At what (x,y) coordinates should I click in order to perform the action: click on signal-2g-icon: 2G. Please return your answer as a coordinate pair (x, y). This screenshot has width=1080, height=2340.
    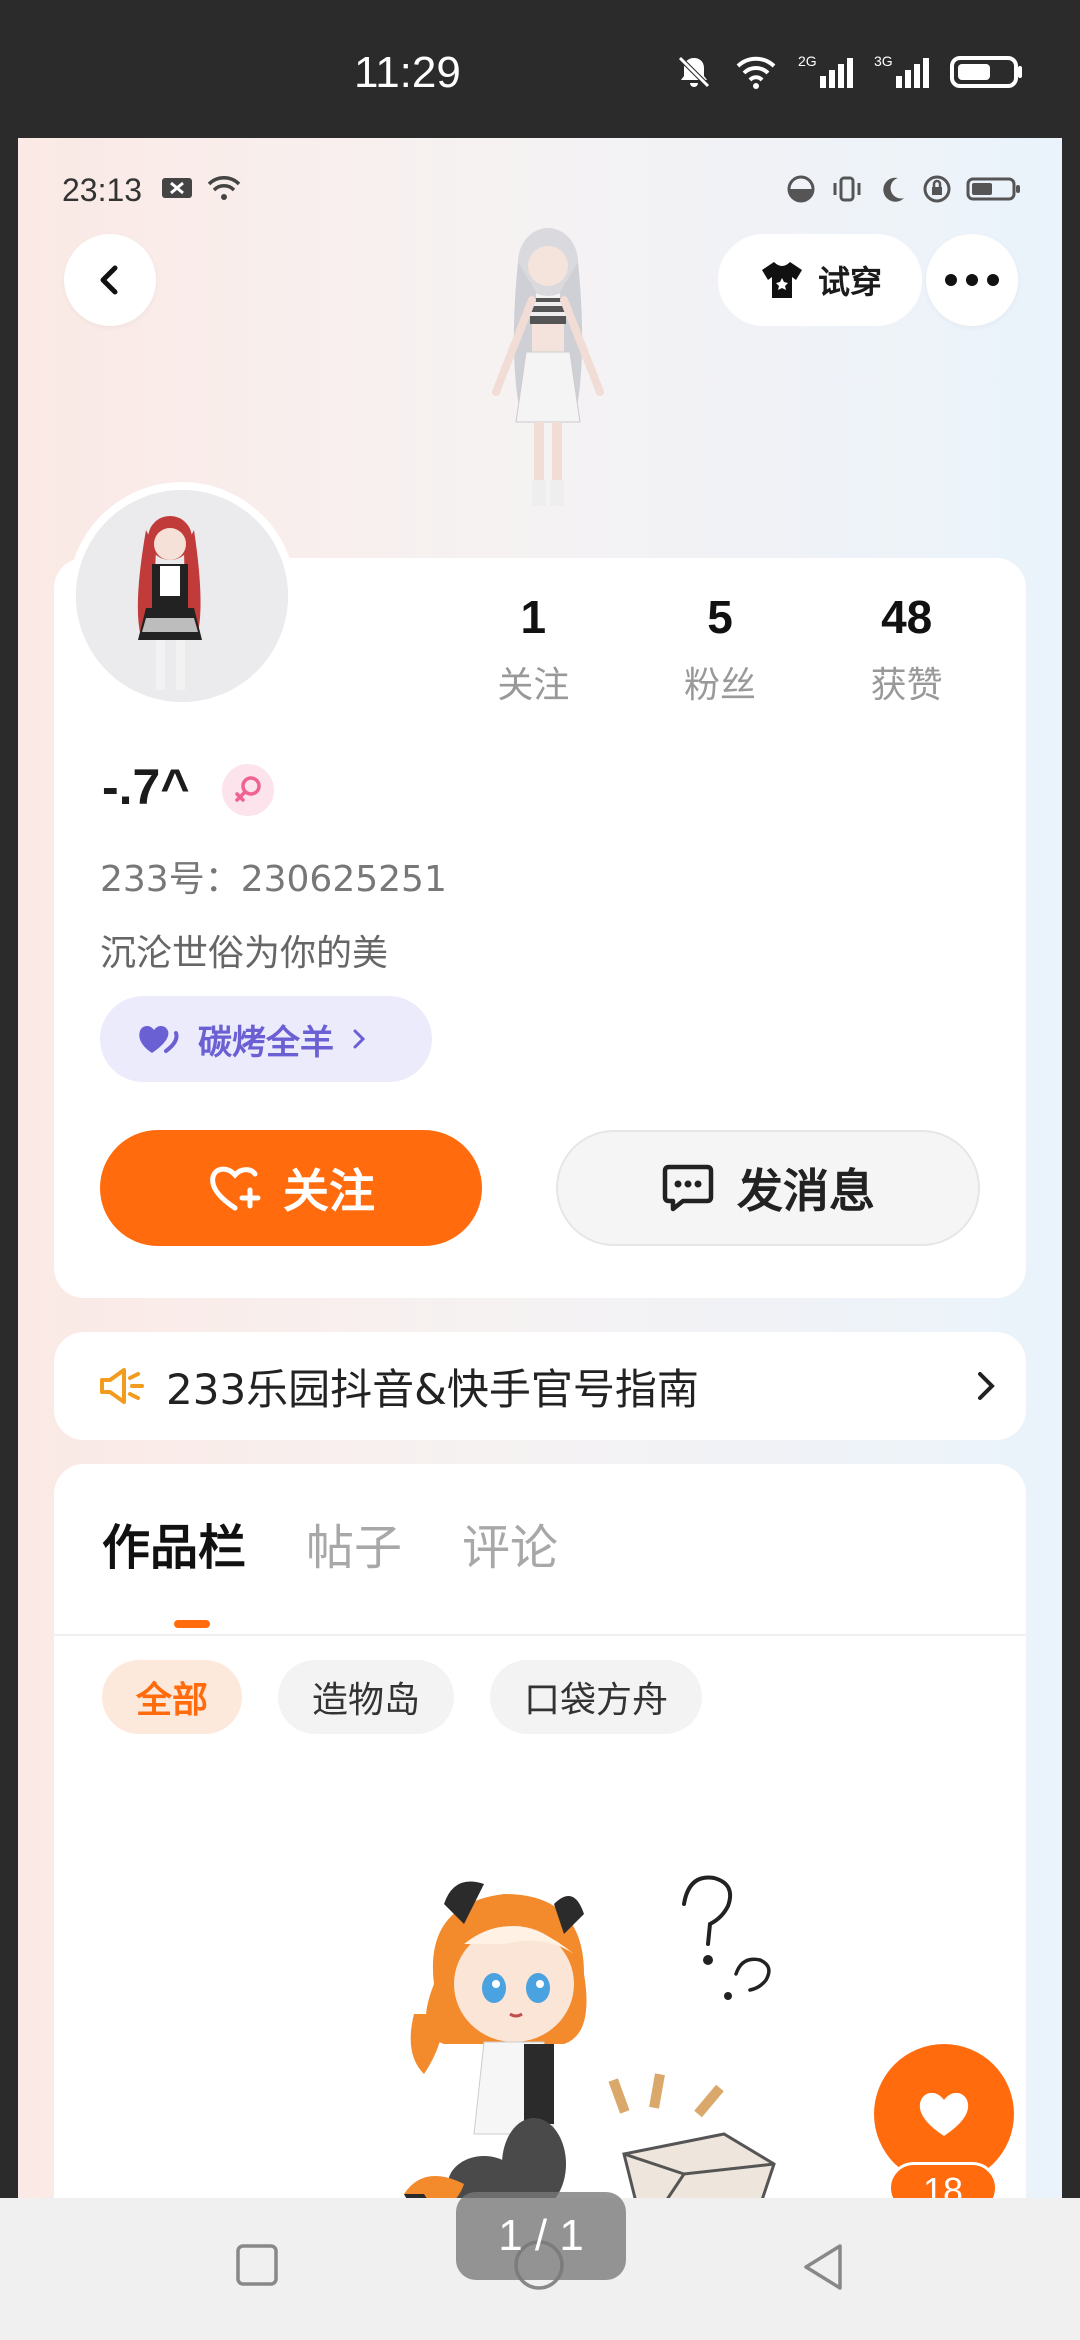
    Looking at the image, I should click on (825, 70).